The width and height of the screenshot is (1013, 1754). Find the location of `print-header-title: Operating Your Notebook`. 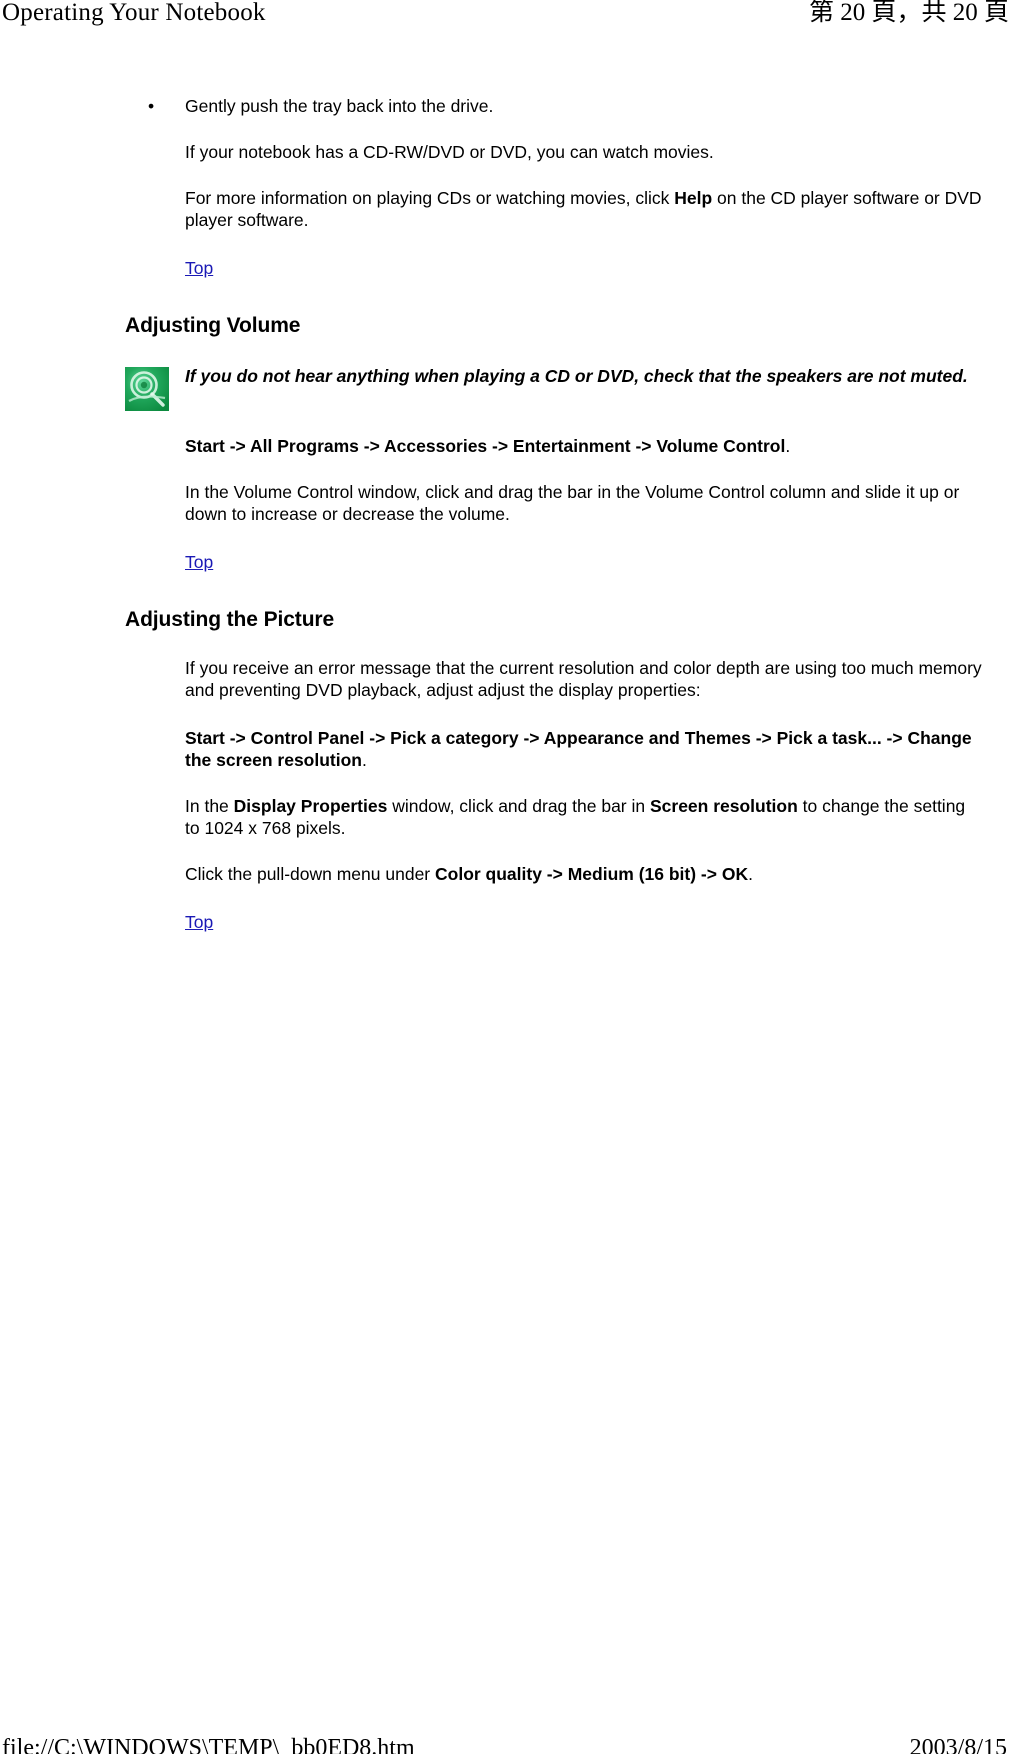

print-header-title: Operating Your Notebook is located at coordinates (134, 13).